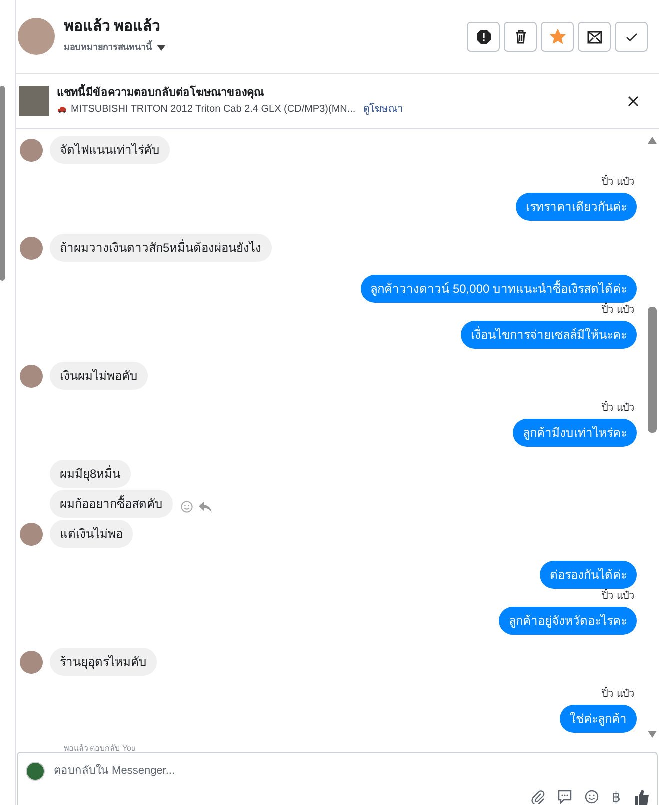  Describe the element at coordinates (633, 101) in the screenshot. I see `close-icon` at that location.